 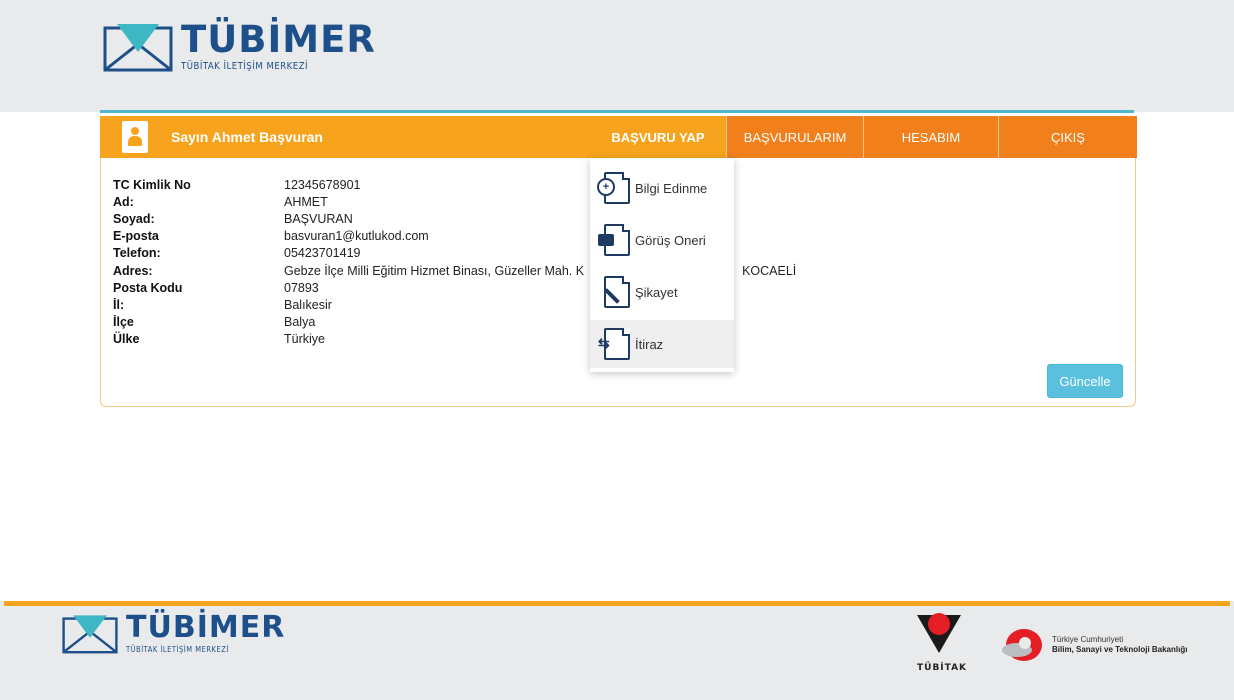 I want to click on detail-value: 05423701419, so click(x=322, y=253).